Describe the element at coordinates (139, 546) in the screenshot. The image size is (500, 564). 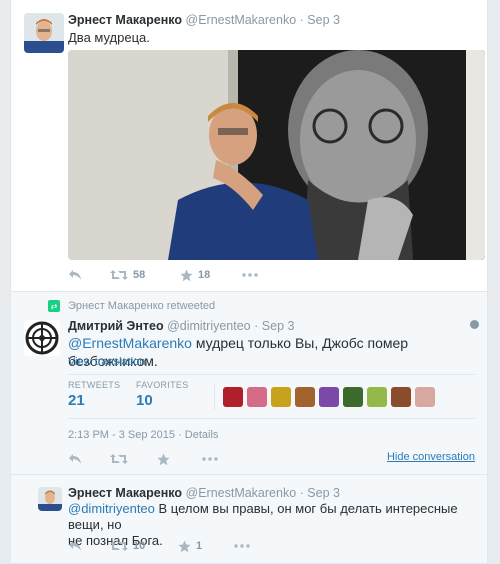
I see `retweet-count: 10` at that location.